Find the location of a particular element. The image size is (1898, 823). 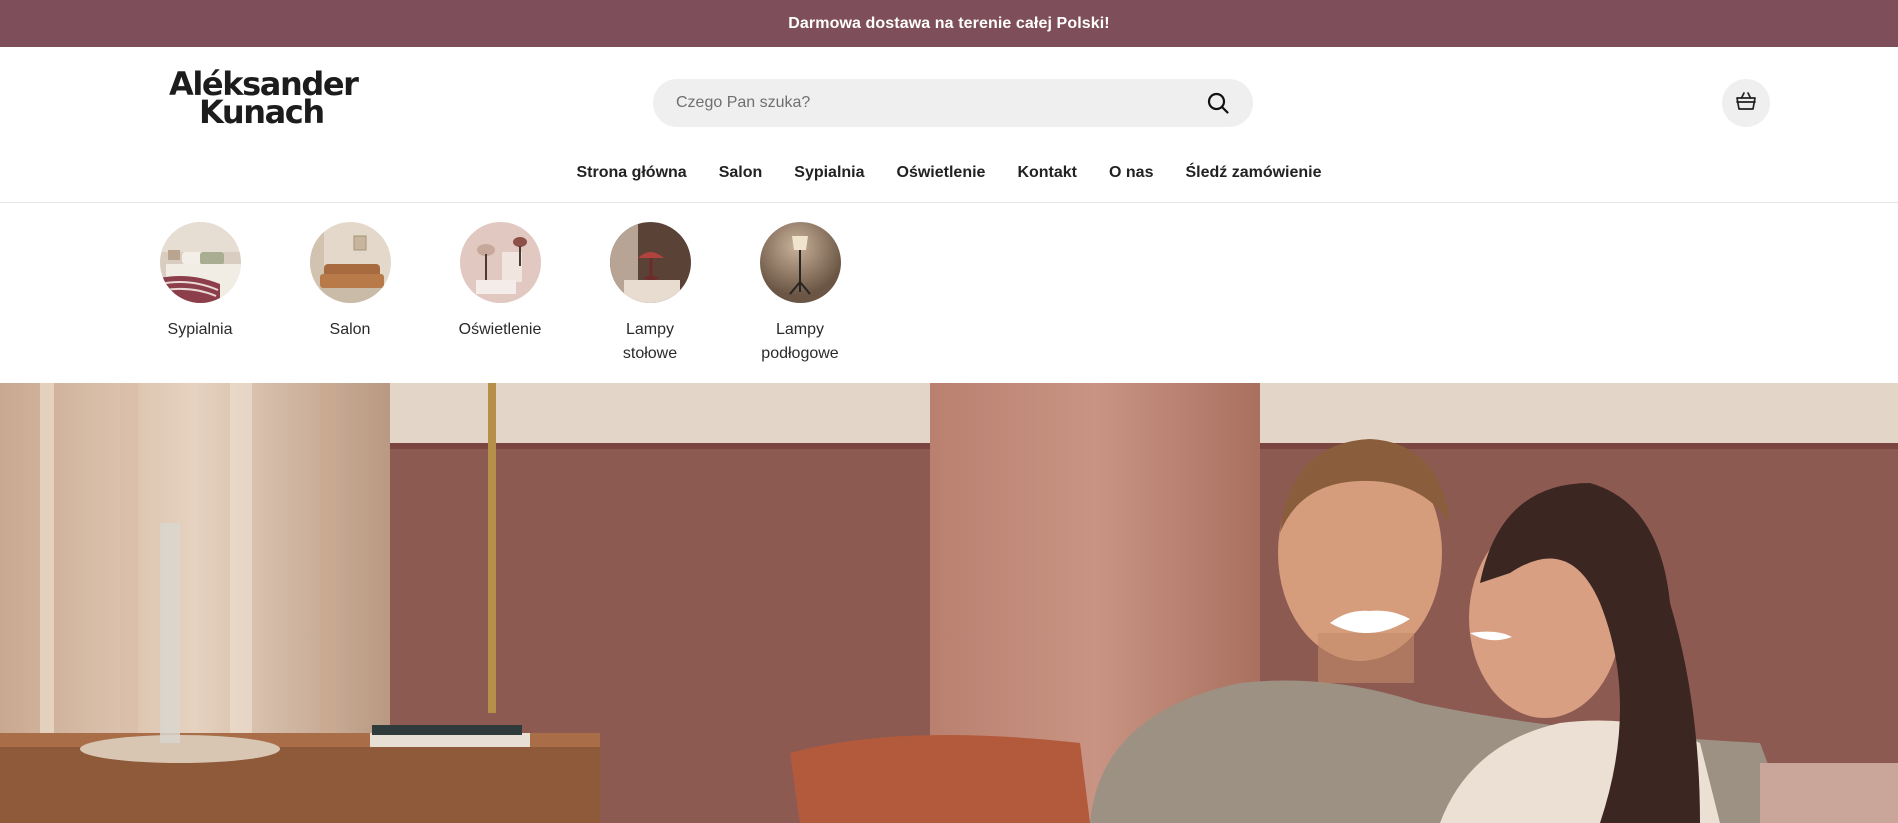

announcement-bar: Darmowa dostawa na terenie całej Polski! is located at coordinates (949, 23).